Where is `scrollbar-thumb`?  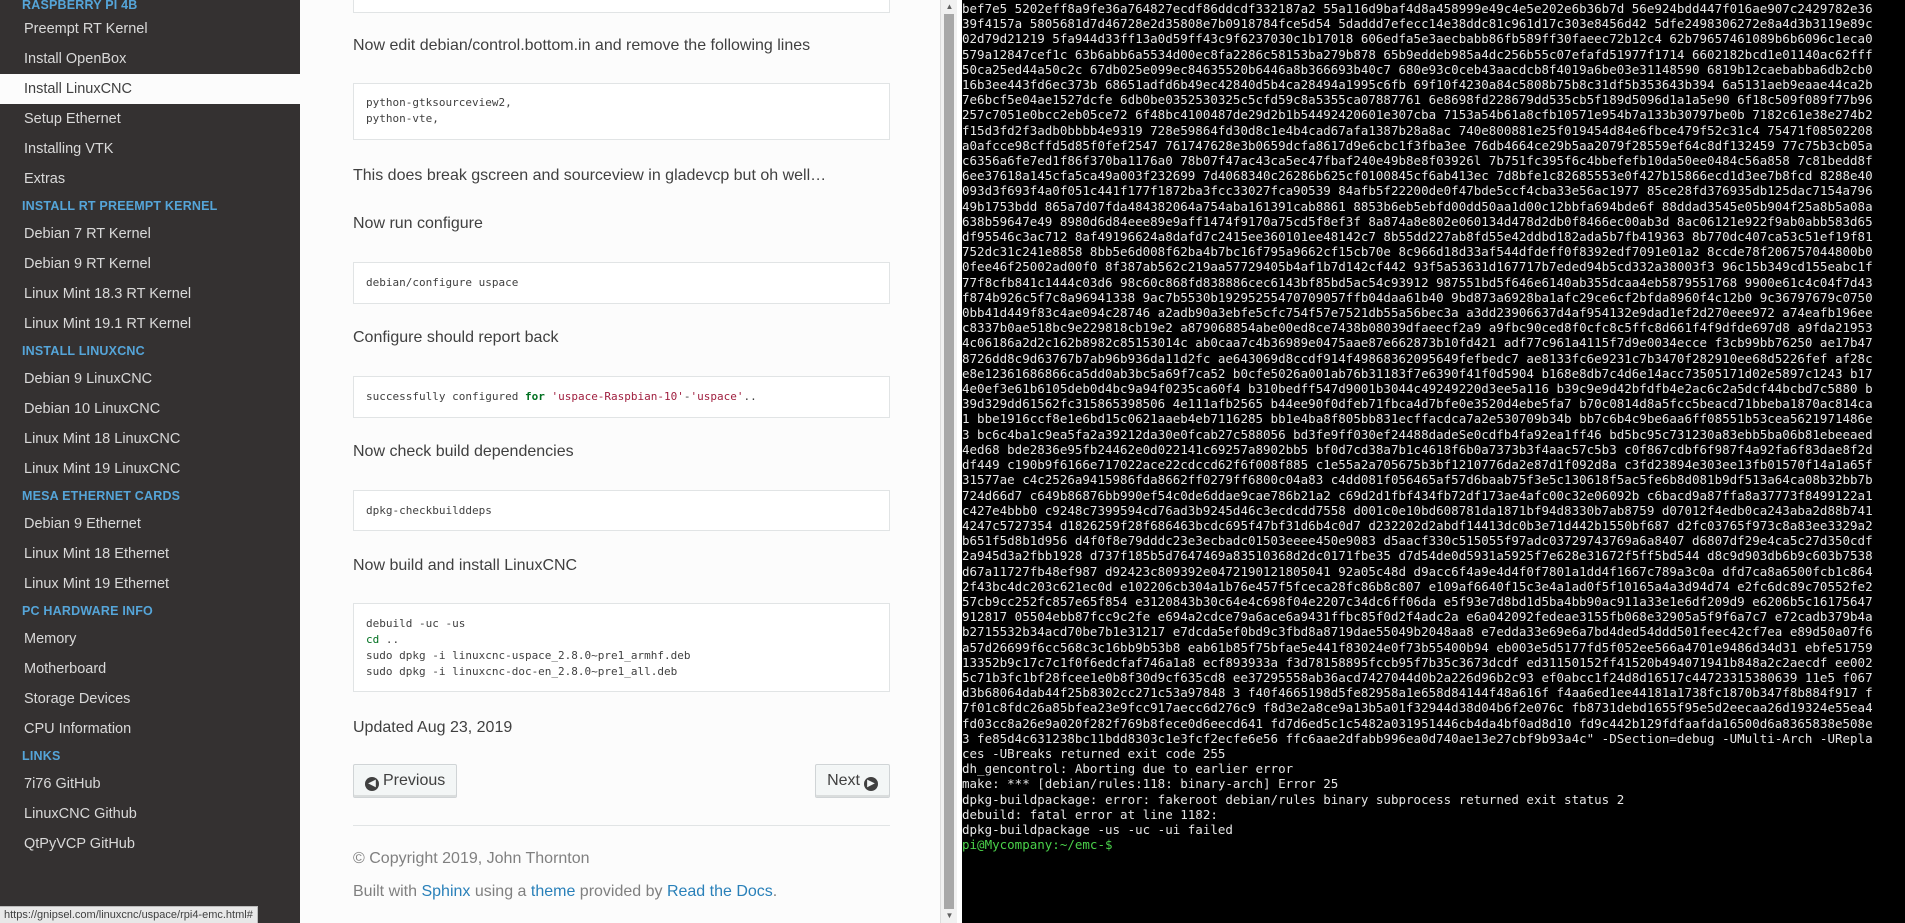 scrollbar-thumb is located at coordinates (949, 461).